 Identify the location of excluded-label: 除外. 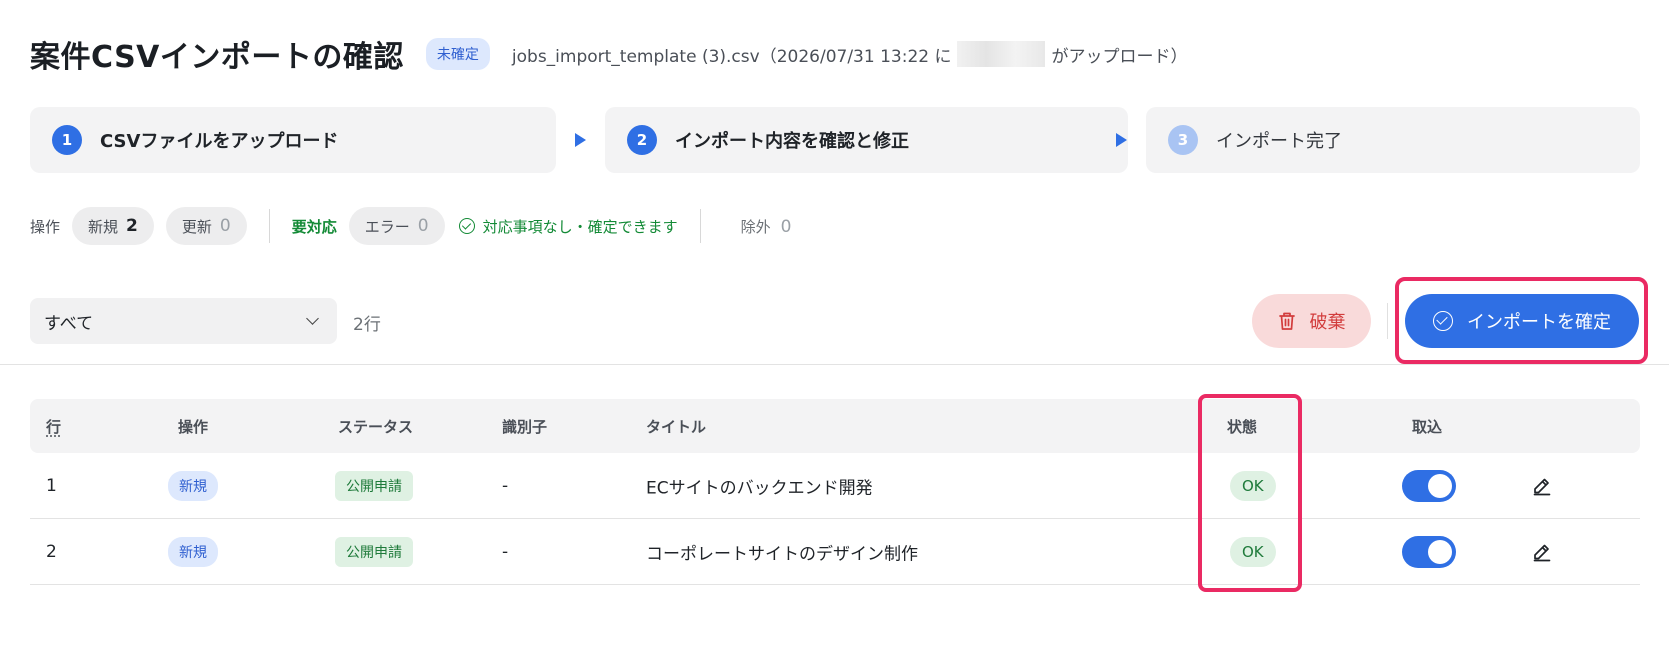
(755, 226).